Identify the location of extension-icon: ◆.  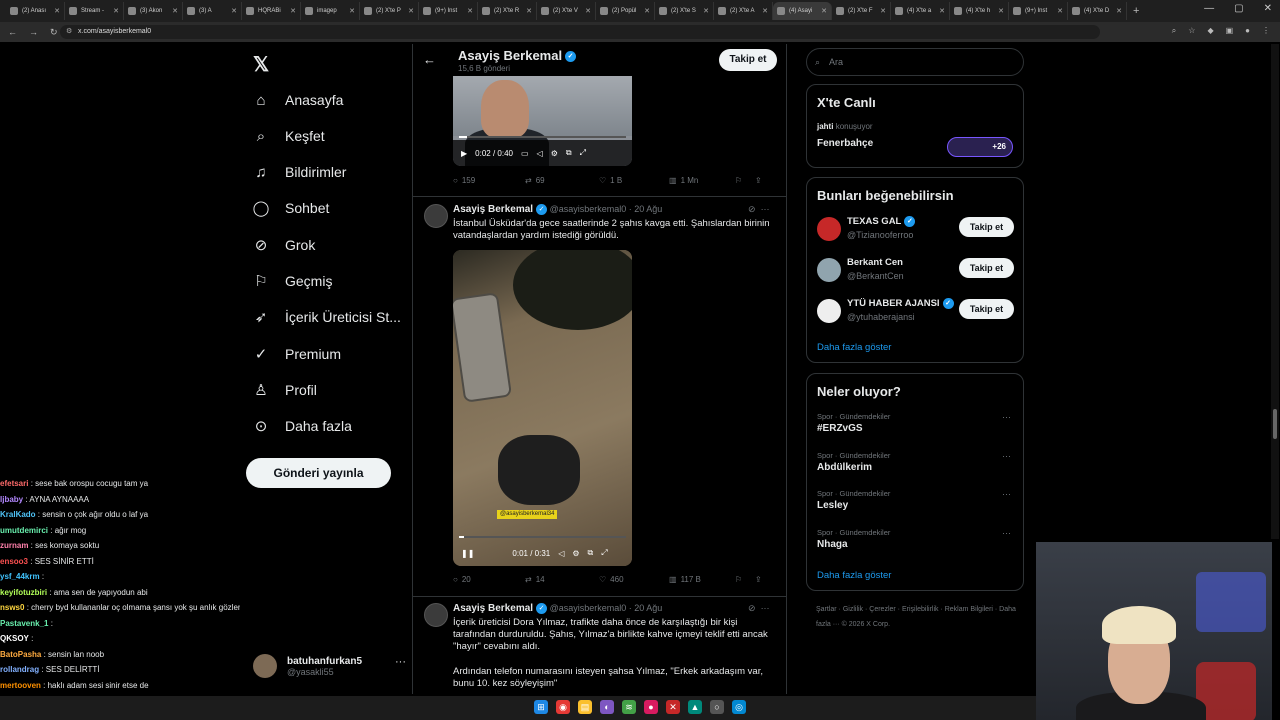
(1210, 31).